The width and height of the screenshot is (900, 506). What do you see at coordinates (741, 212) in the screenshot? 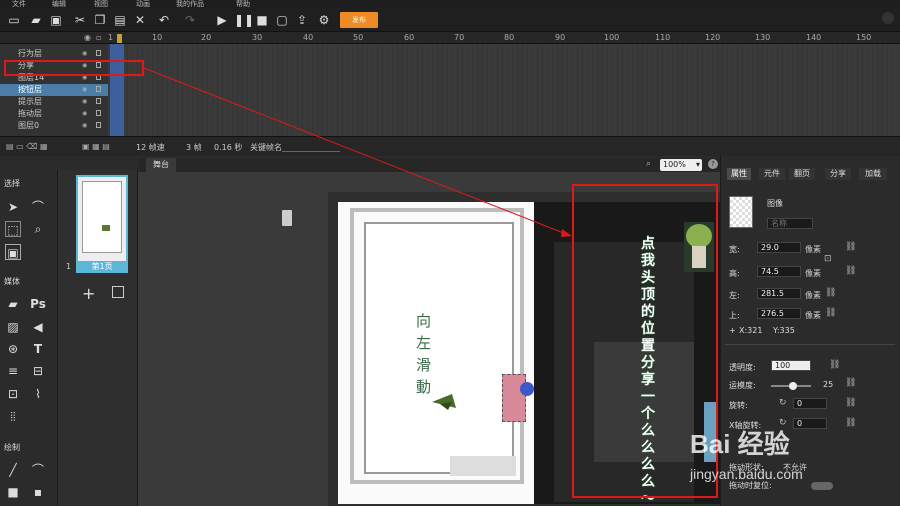
I see `image-preview` at bounding box center [741, 212].